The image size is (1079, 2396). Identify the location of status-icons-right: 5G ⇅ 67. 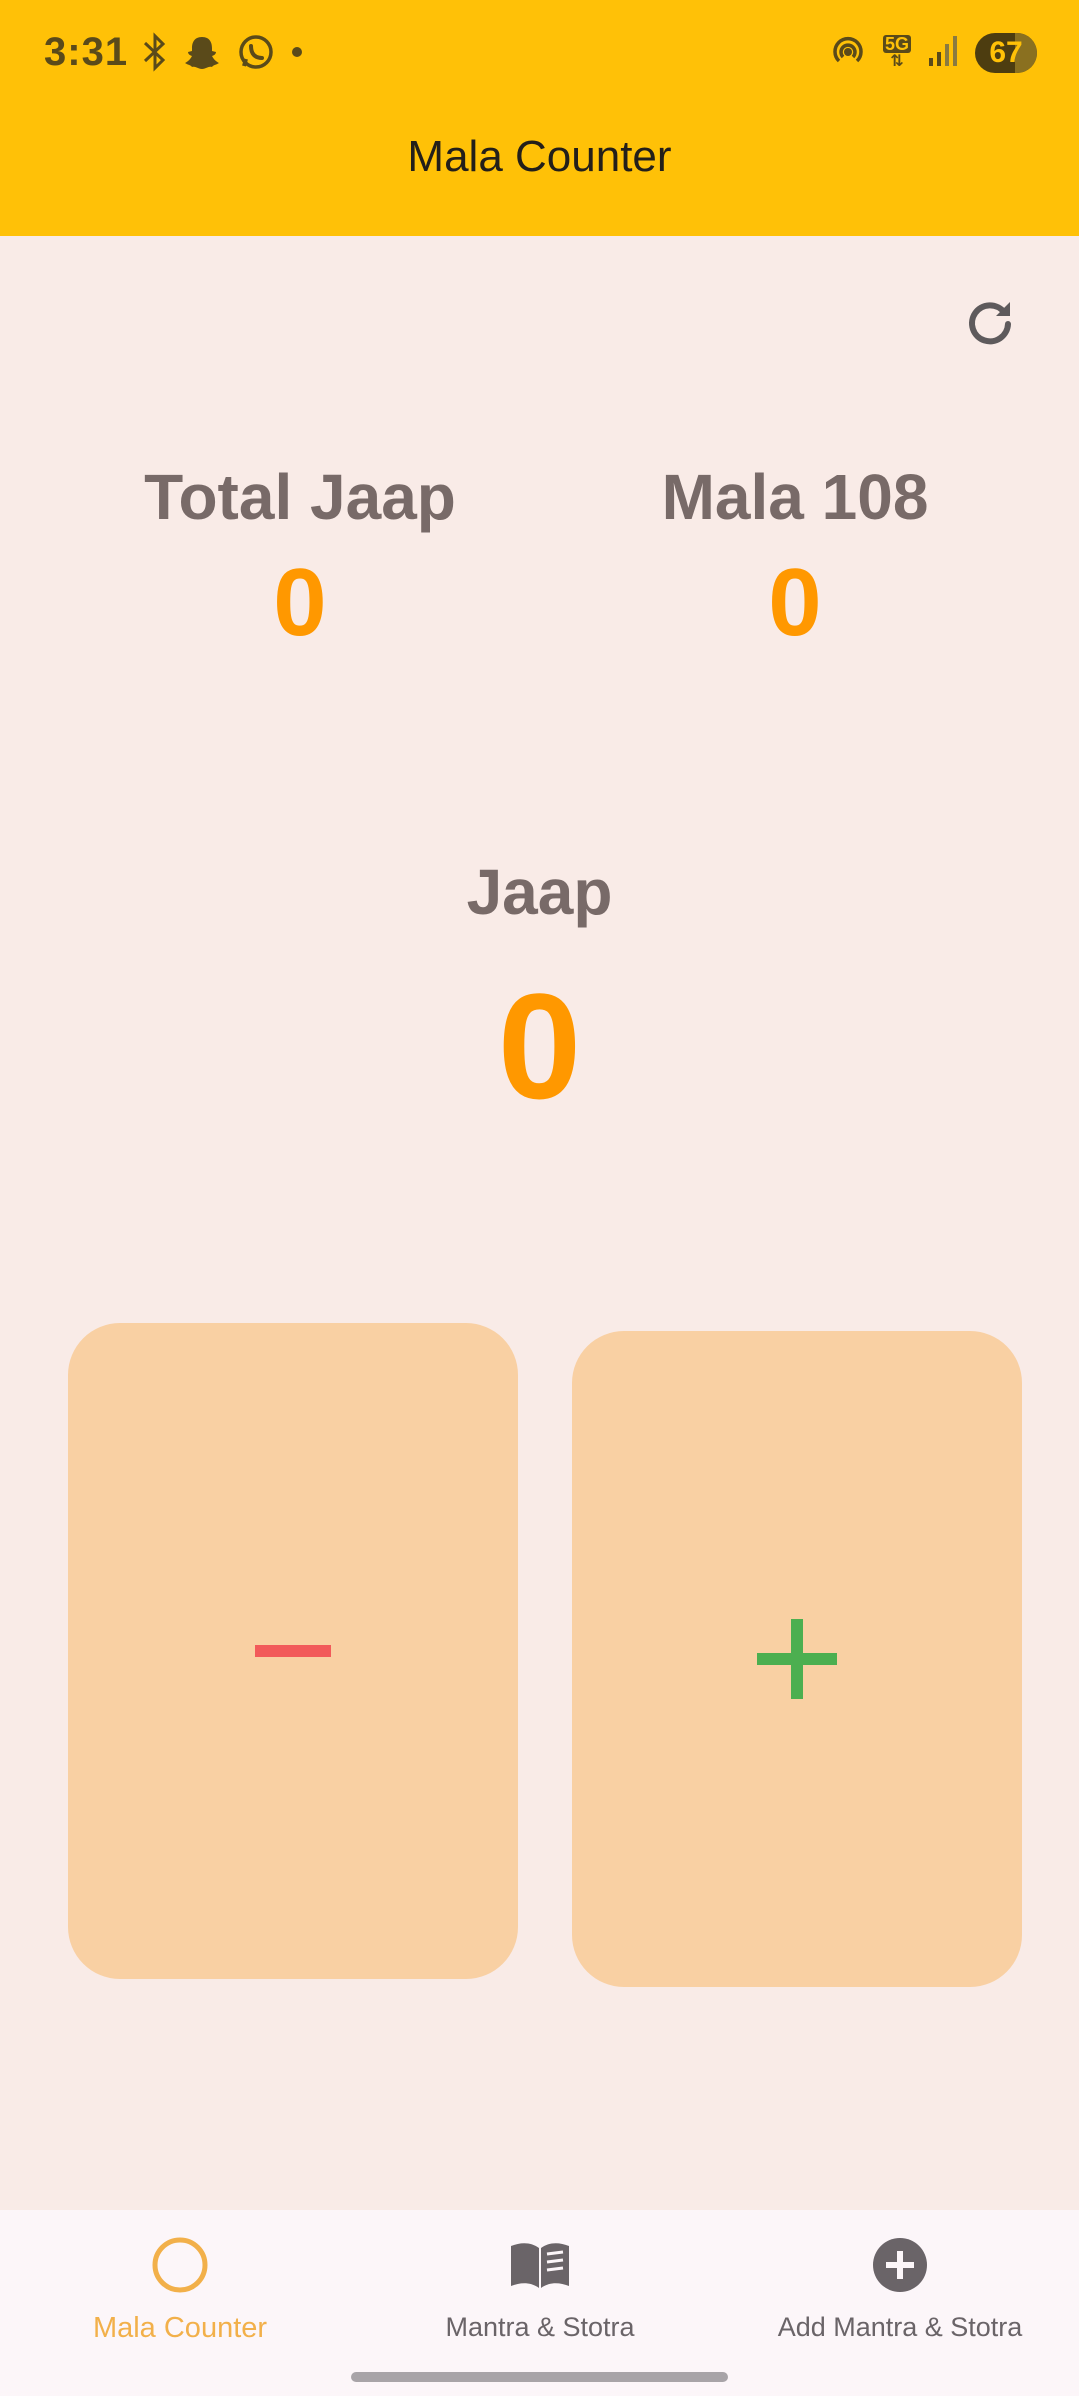
(933, 53).